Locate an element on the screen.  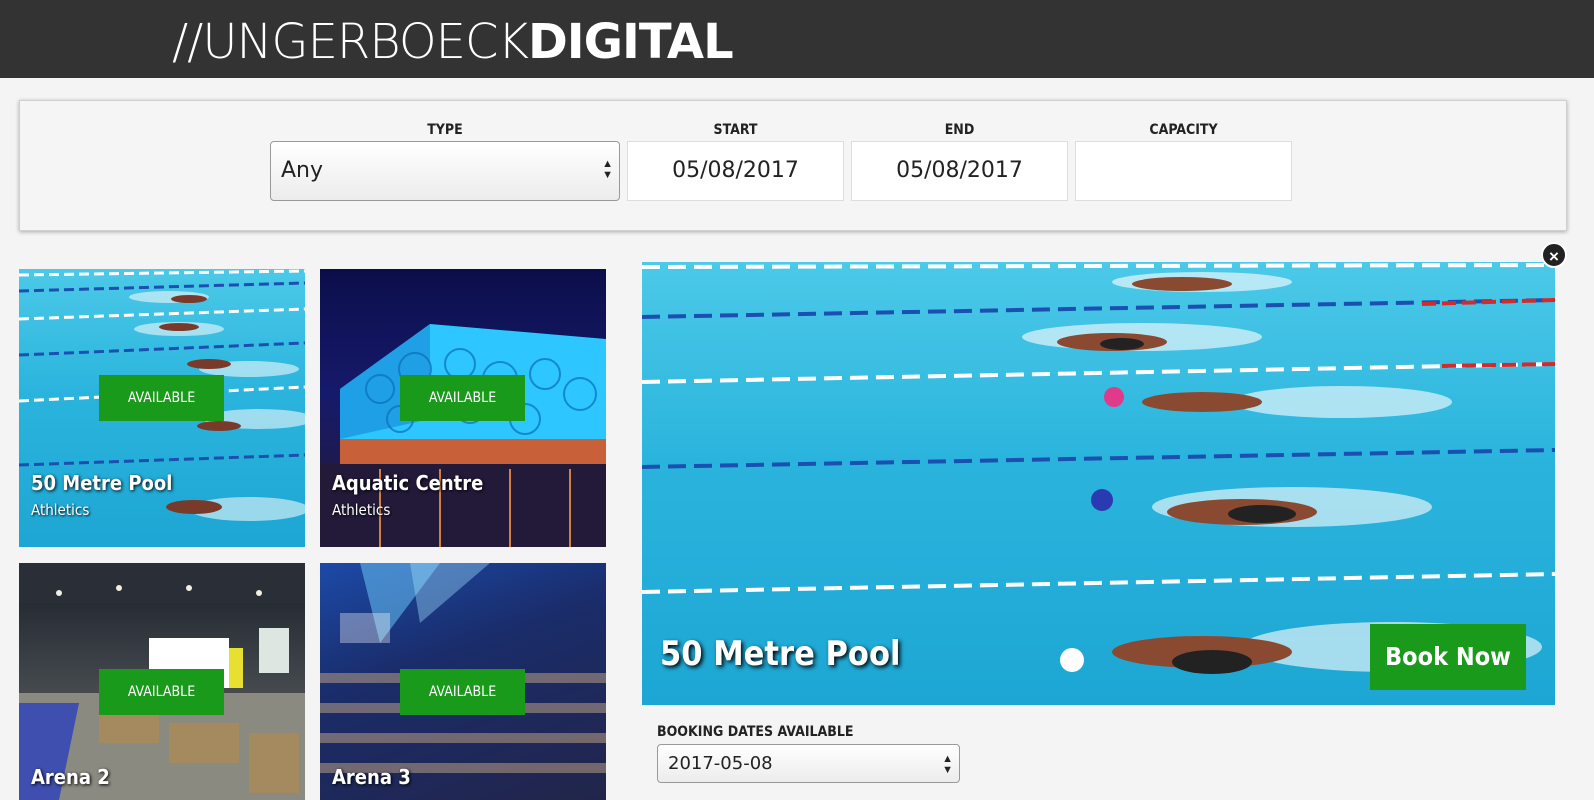
end-filter: END 05/08/2017 is located at coordinates (959, 161).